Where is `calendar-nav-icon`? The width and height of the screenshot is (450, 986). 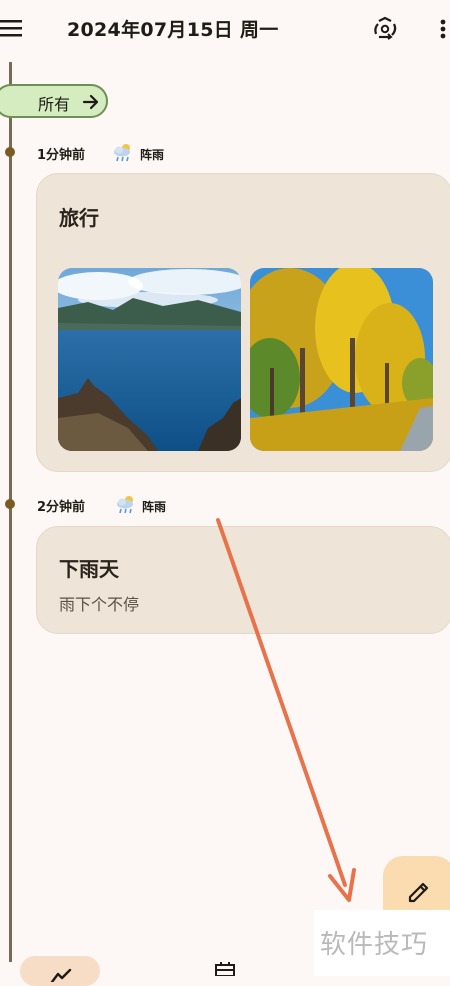
calendar-nav-icon is located at coordinates (225, 969).